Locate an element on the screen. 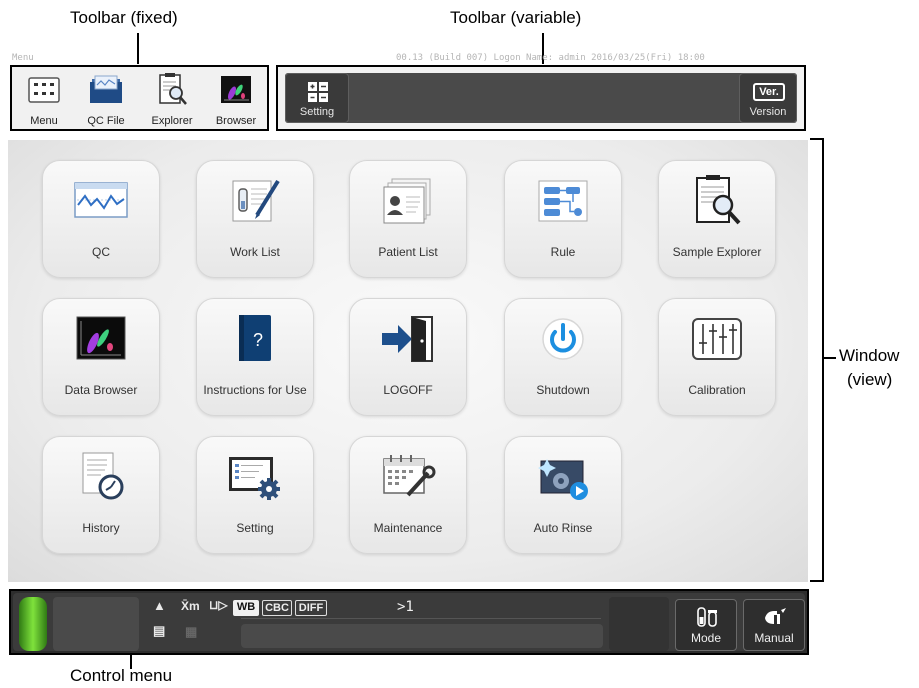  menu-tile-logoff: LOGOFF is located at coordinates (408, 357).